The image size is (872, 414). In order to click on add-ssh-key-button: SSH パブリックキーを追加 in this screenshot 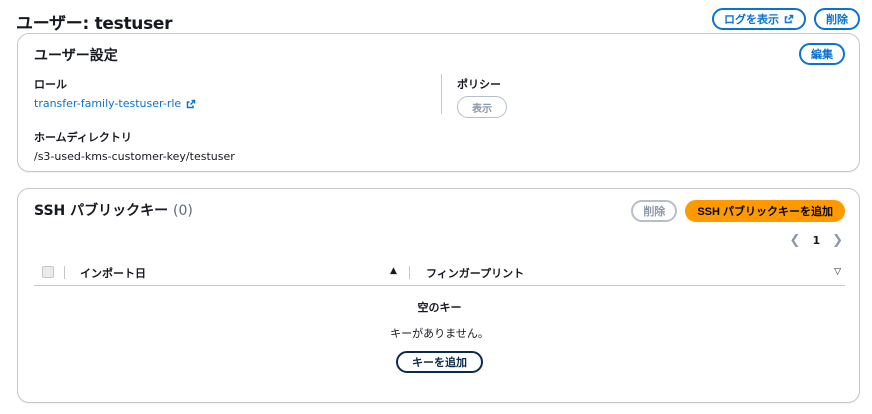, I will do `click(765, 211)`.